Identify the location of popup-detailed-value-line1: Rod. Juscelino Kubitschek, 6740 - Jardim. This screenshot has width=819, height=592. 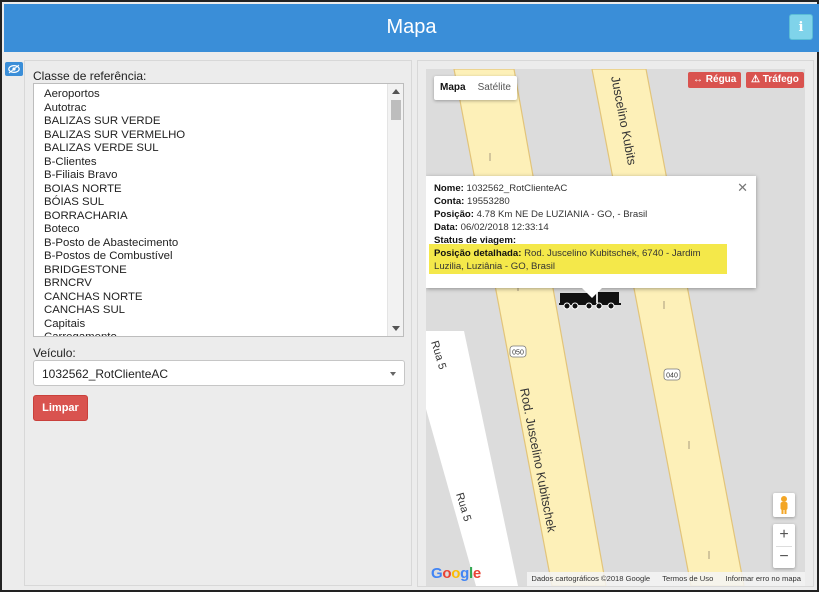
(612, 253).